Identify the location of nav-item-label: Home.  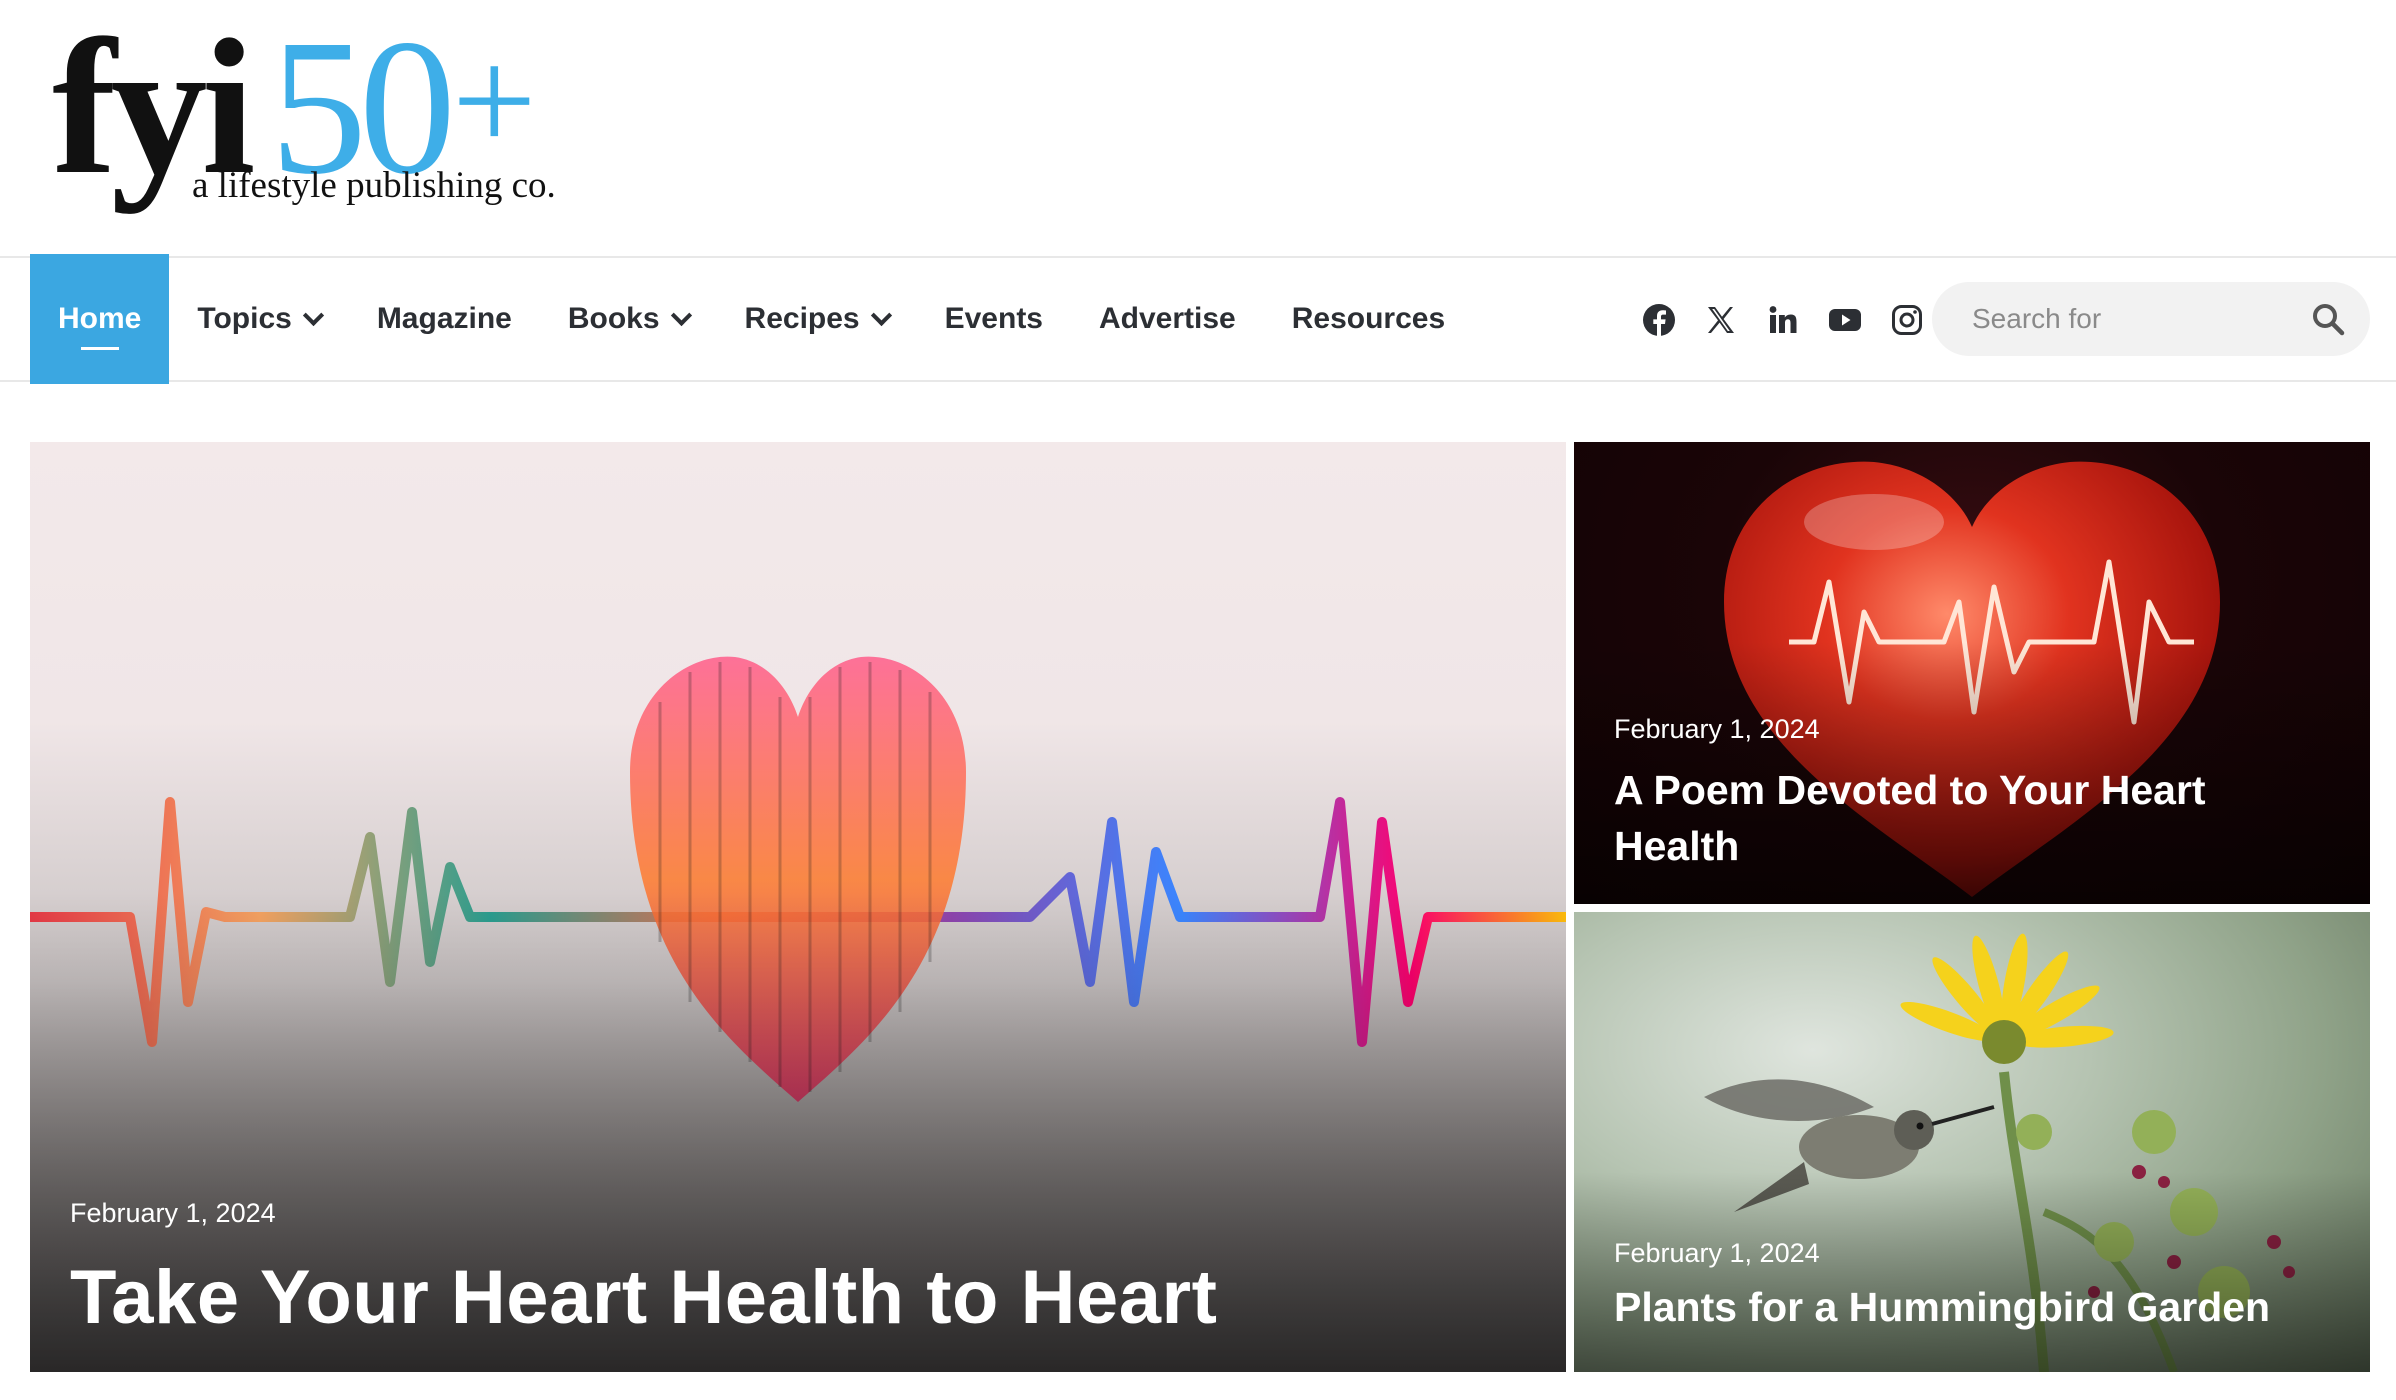
(100, 318).